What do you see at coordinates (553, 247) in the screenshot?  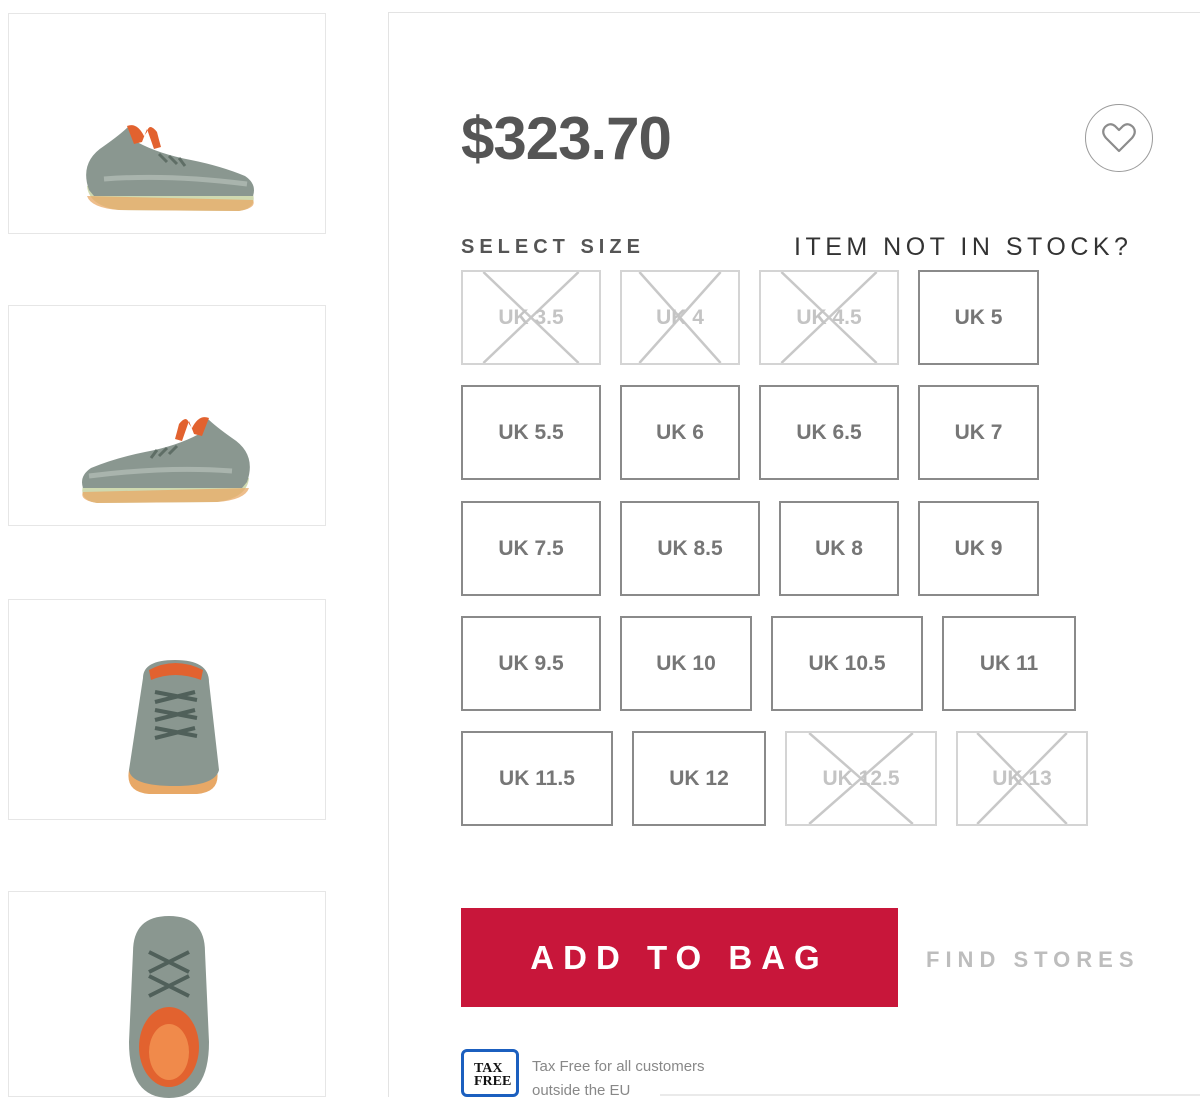 I see `select-size-label: SELECT SIZE` at bounding box center [553, 247].